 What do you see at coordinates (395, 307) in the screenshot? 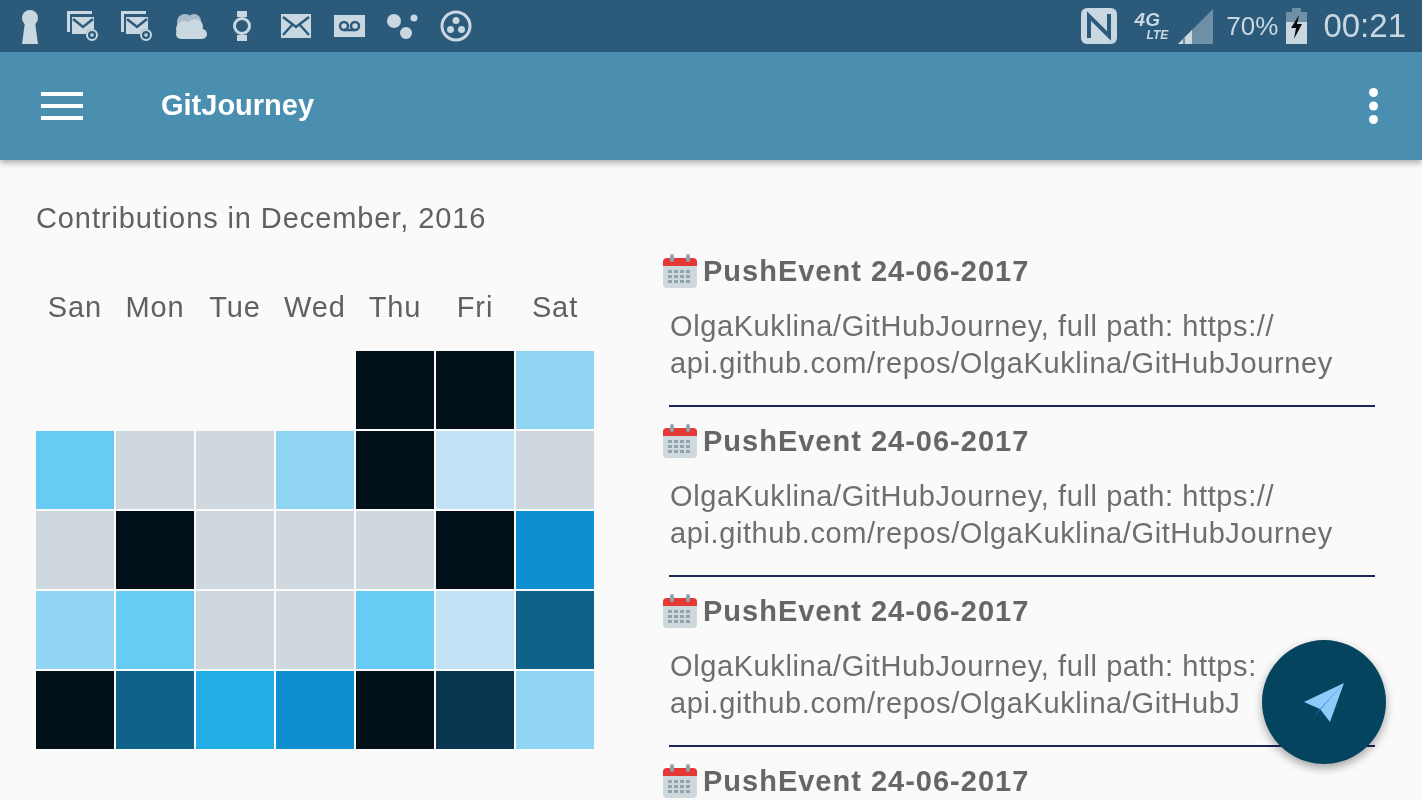
I see `weekday-label: Thu` at bounding box center [395, 307].